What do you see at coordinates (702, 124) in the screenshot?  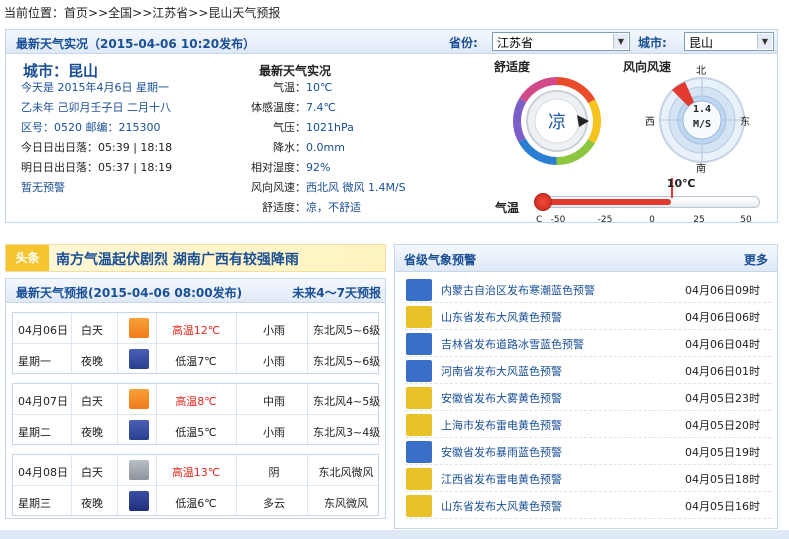 I see `wind-unit: M/S` at bounding box center [702, 124].